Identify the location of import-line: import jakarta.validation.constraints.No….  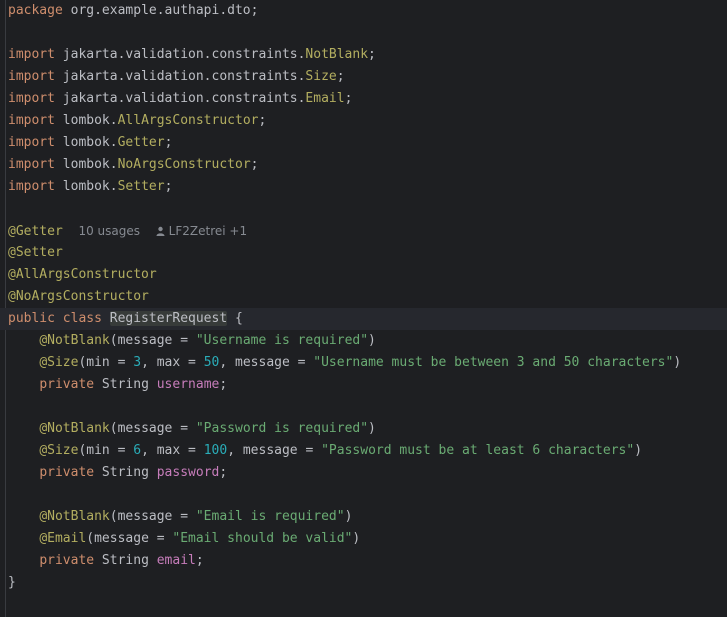
(363, 55).